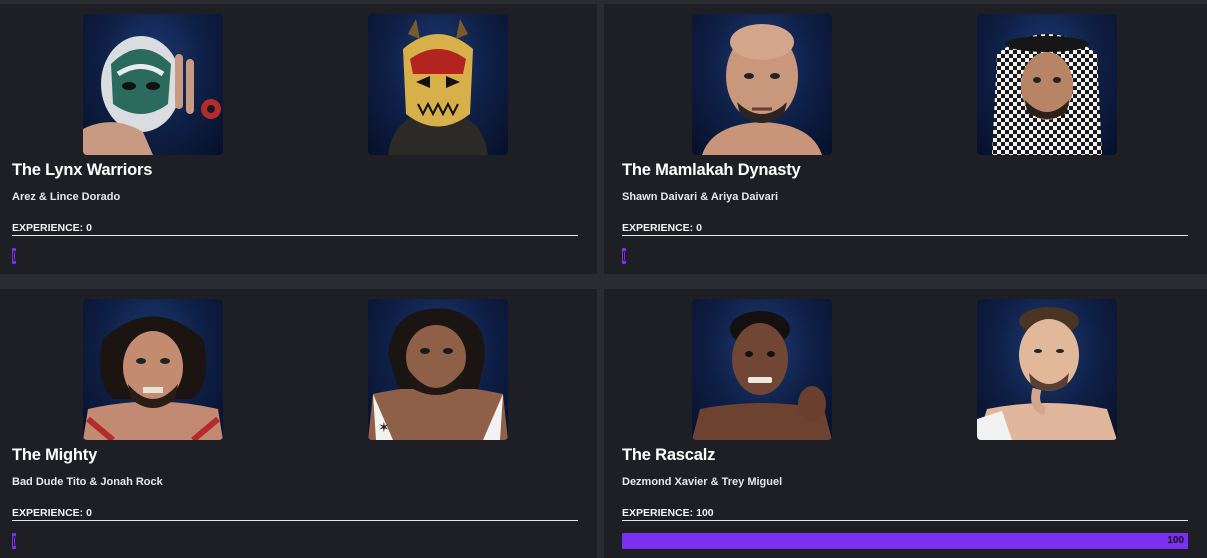  What do you see at coordinates (702, 482) in the screenshot?
I see `team-members: Dezmond Xavier & Trey Miguel` at bounding box center [702, 482].